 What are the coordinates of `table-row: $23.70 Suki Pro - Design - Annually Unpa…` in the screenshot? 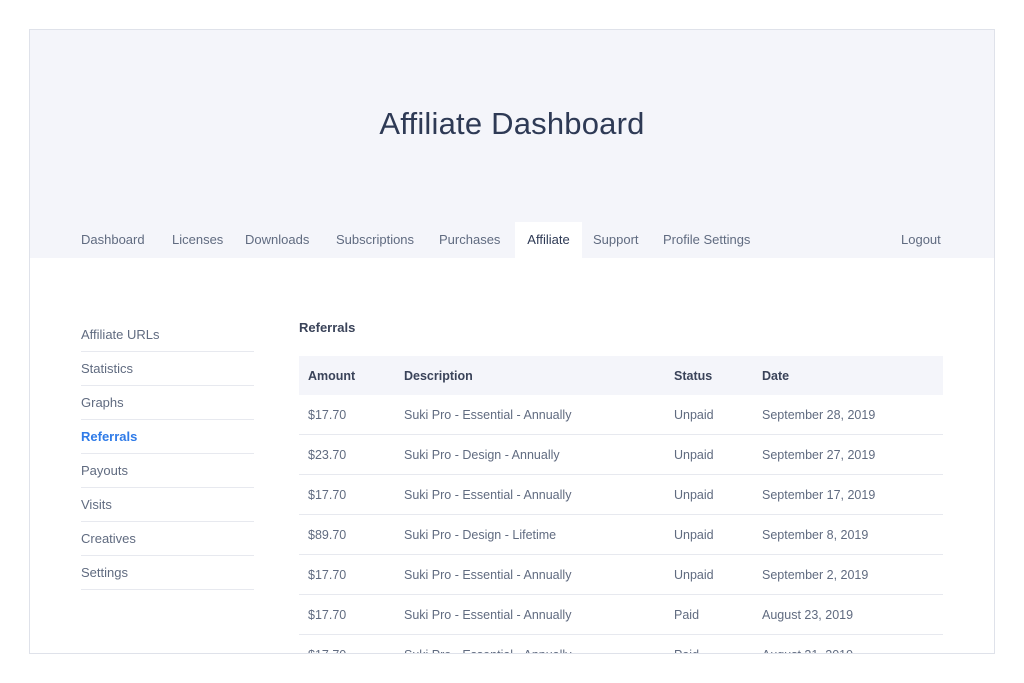 It's located at (621, 454).